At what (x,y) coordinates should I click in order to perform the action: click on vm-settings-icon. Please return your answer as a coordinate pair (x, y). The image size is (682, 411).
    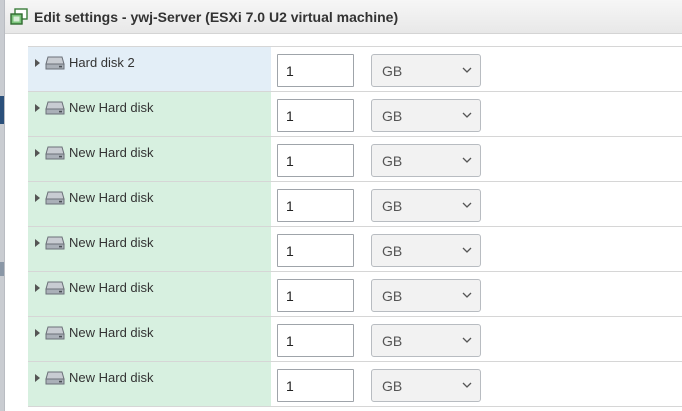
    Looking at the image, I should click on (19, 16).